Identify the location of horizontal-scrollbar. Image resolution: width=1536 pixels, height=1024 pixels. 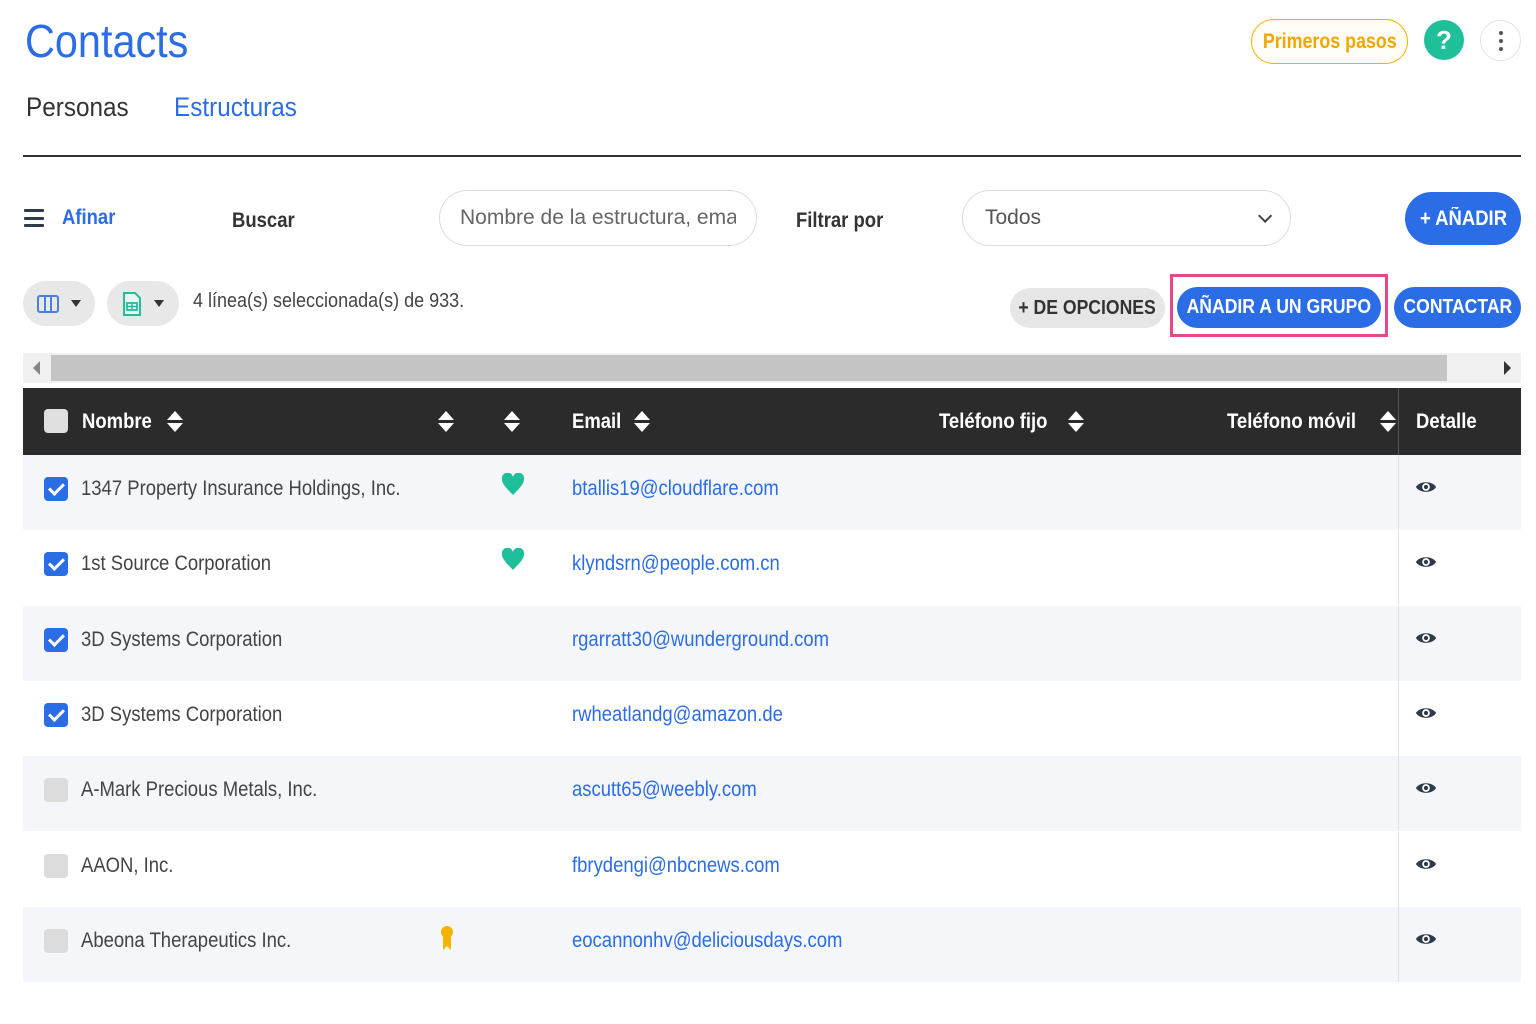
(772, 368).